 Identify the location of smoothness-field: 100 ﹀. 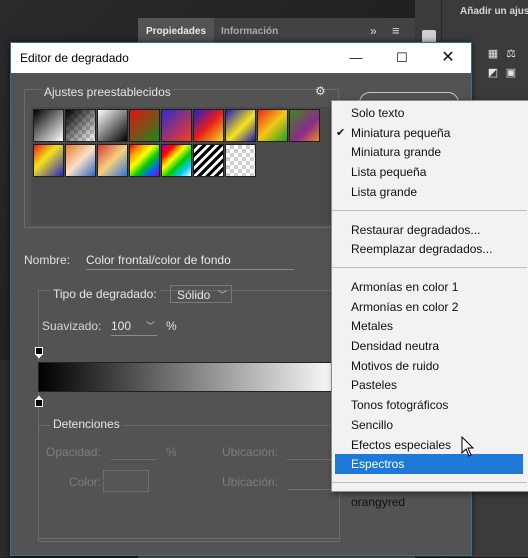
(134, 326).